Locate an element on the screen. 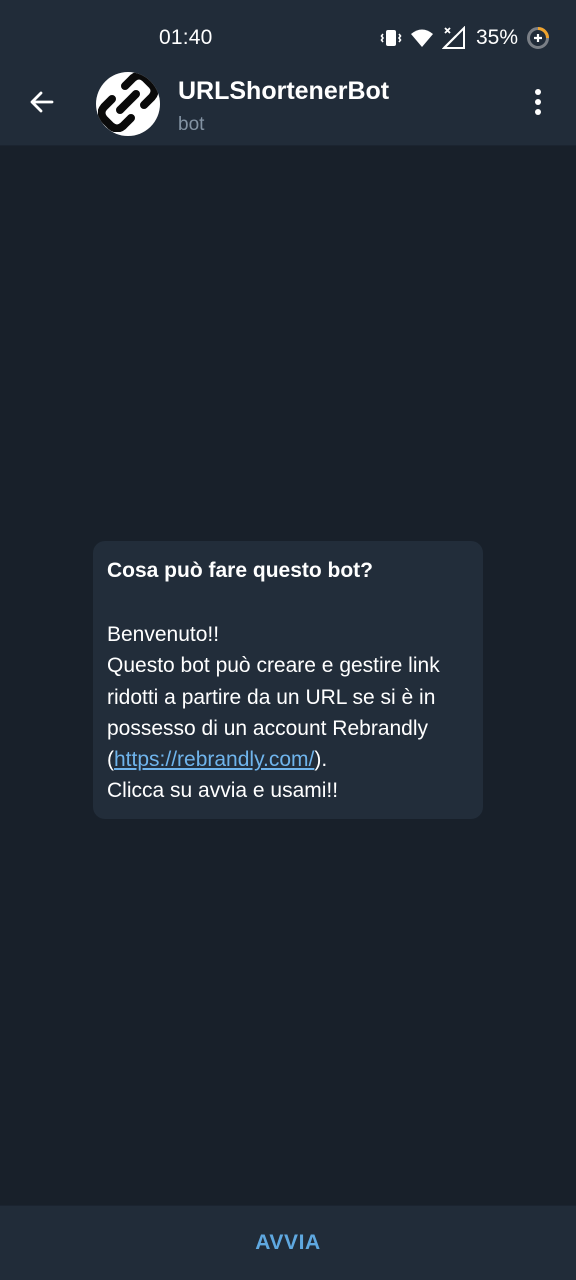  bot-info-line: Benvenuto!! is located at coordinates (163, 634).